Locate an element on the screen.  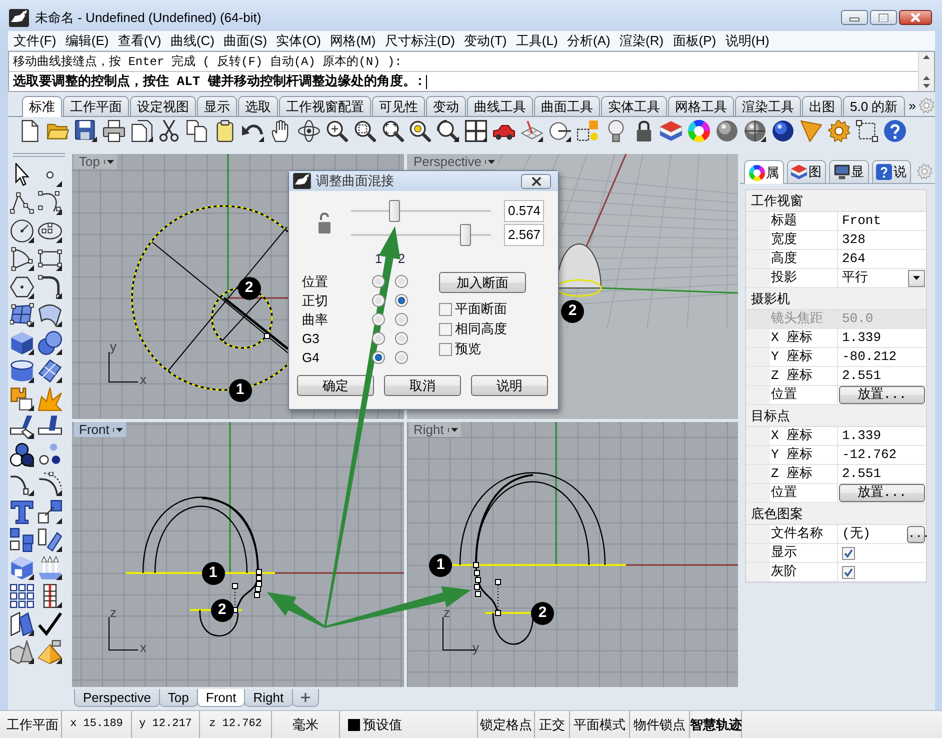
documents-icon is located at coordinates (141, 131).